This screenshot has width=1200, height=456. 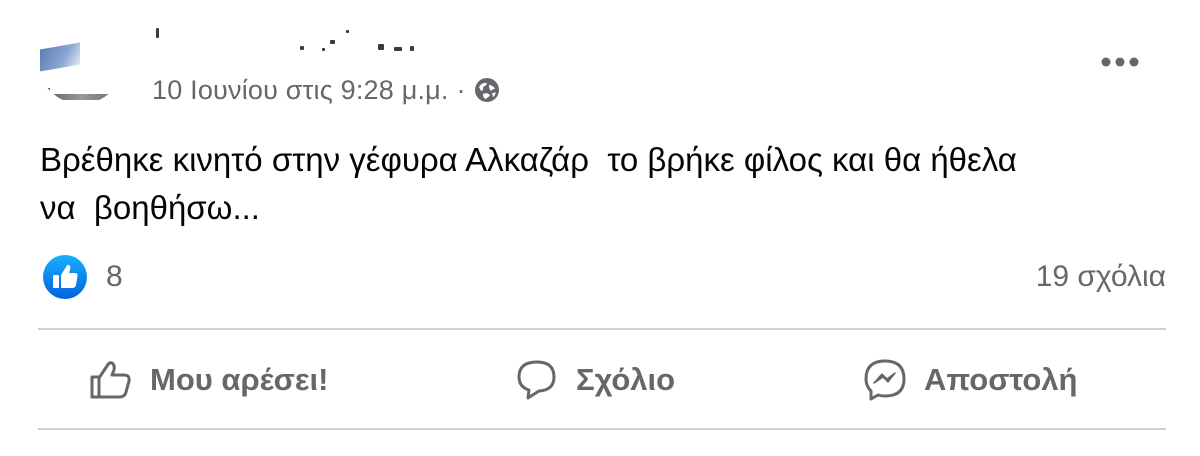 What do you see at coordinates (81, 97) in the screenshot?
I see `avatar-photo-ground` at bounding box center [81, 97].